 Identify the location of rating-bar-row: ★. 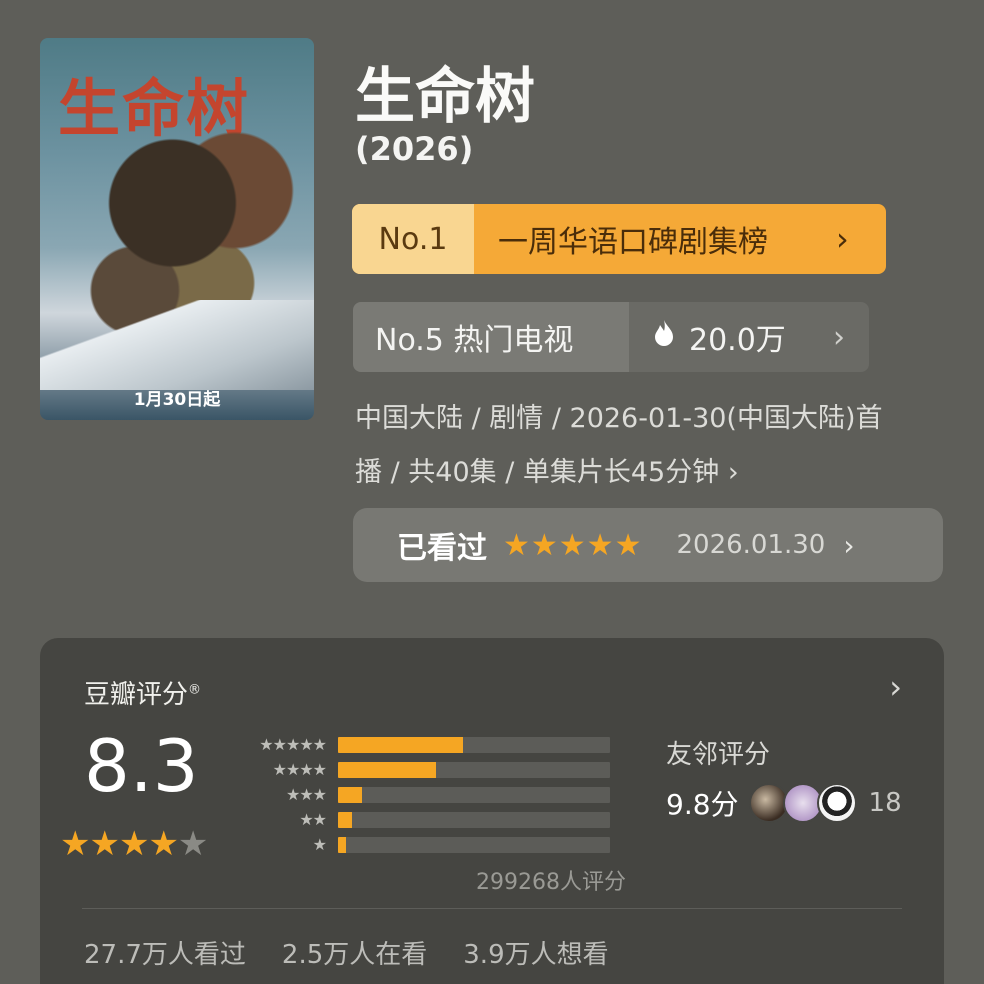
(426, 844).